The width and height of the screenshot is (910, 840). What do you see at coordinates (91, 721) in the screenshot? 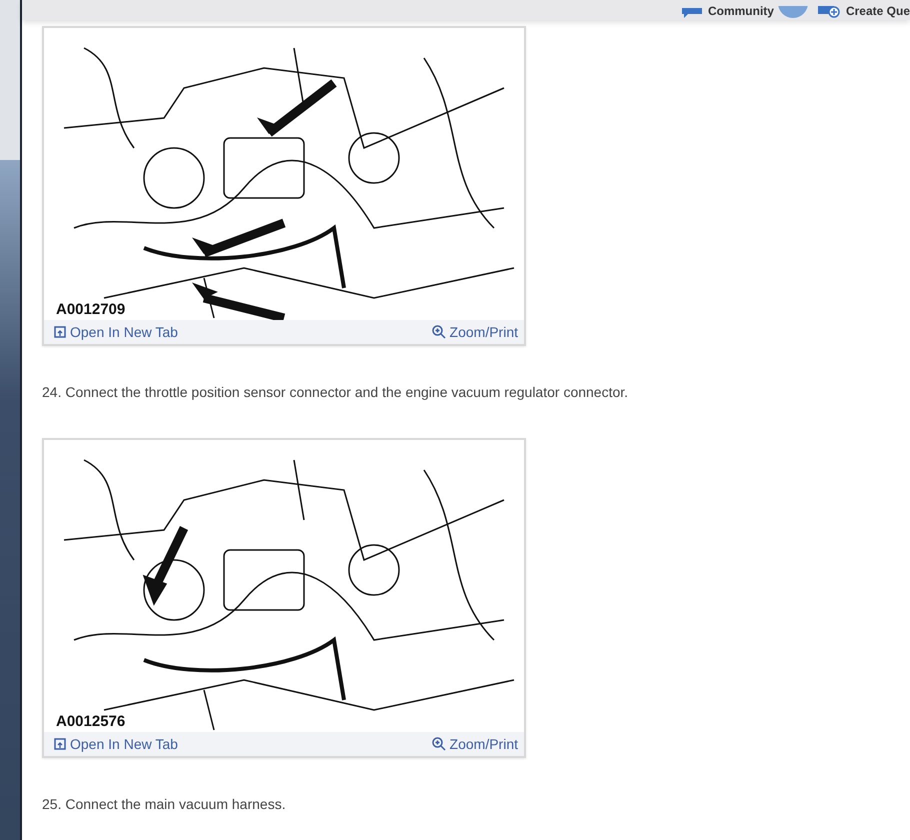
I see `figure-code: A0012576` at bounding box center [91, 721].